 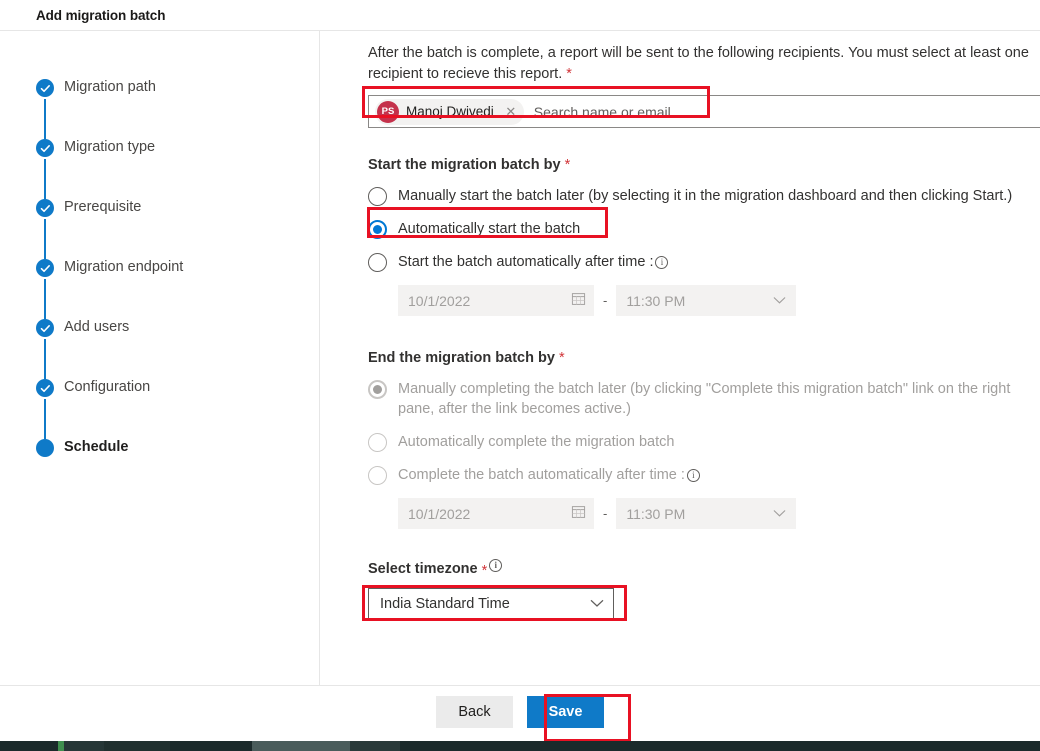 I want to click on recipients-picker: PS Manoj Dwivedi ✕, so click(x=704, y=111).